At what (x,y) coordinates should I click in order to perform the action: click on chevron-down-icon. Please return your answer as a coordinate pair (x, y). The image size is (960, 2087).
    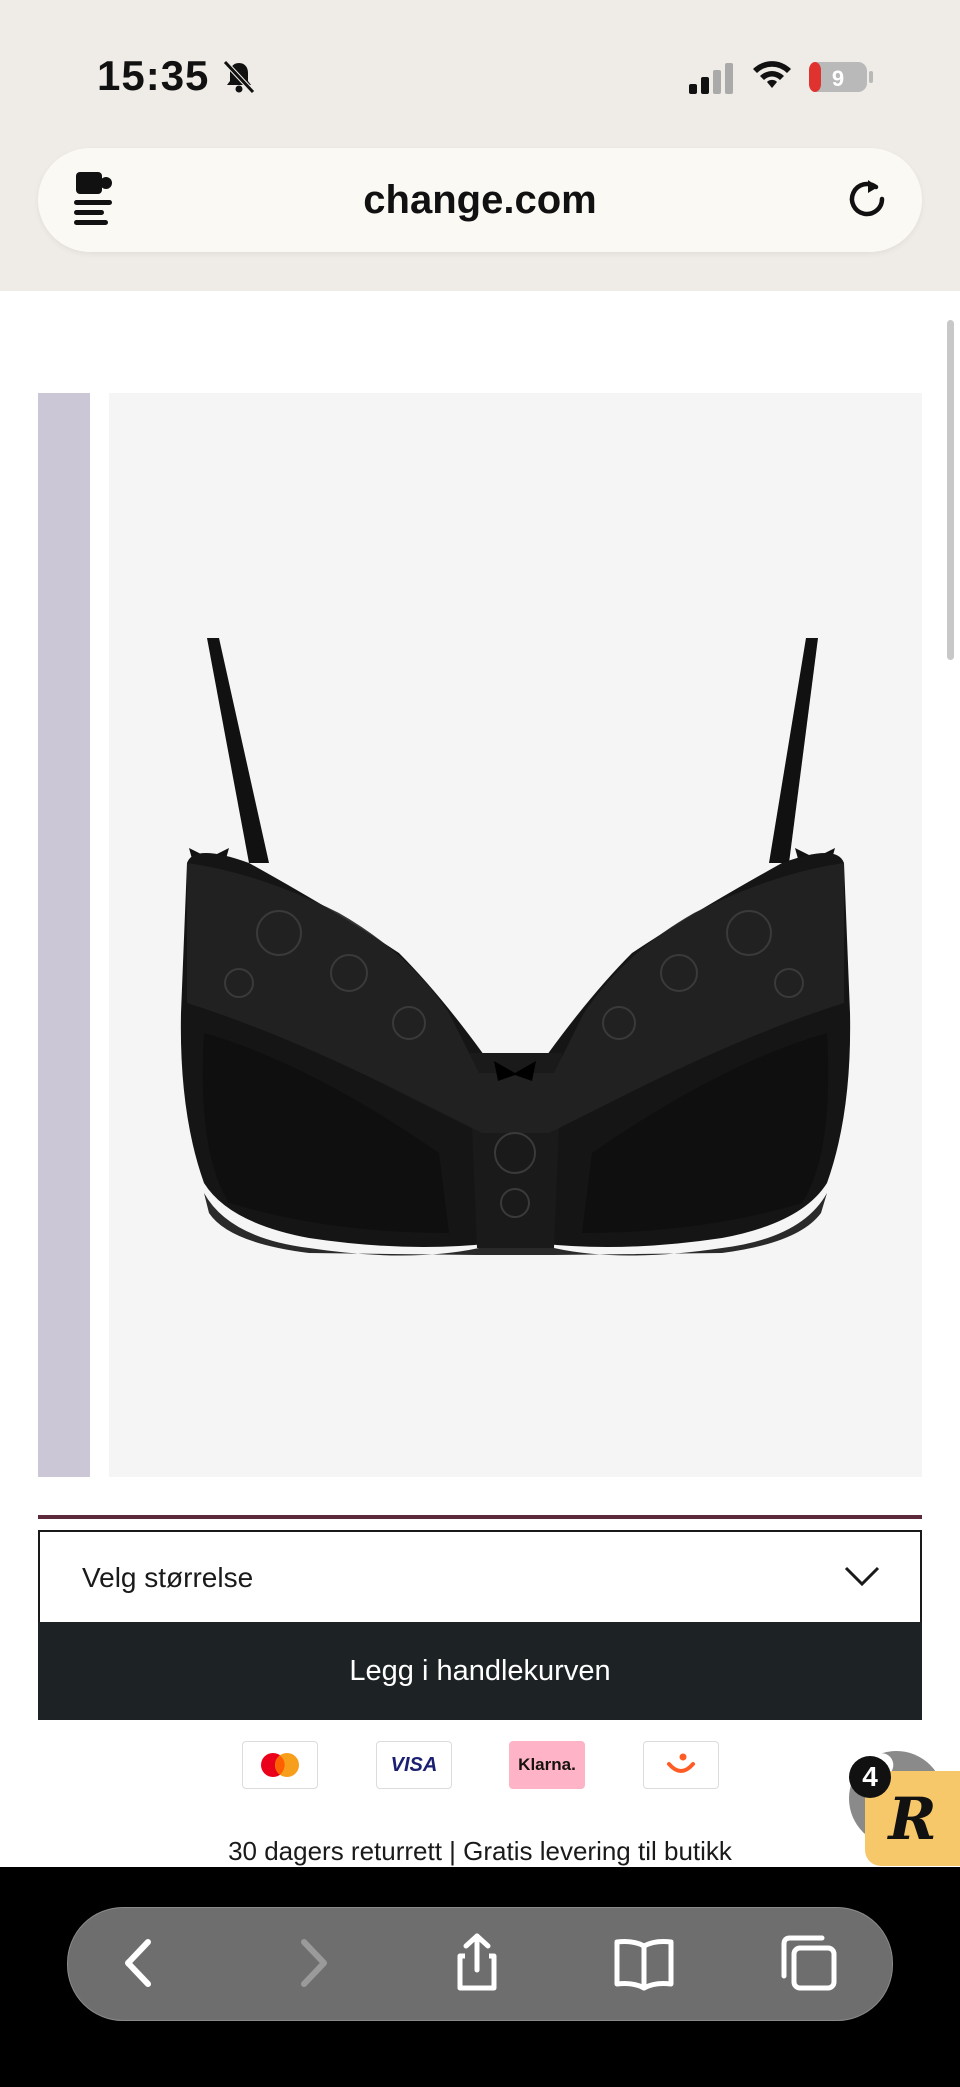
    Looking at the image, I should click on (862, 1576).